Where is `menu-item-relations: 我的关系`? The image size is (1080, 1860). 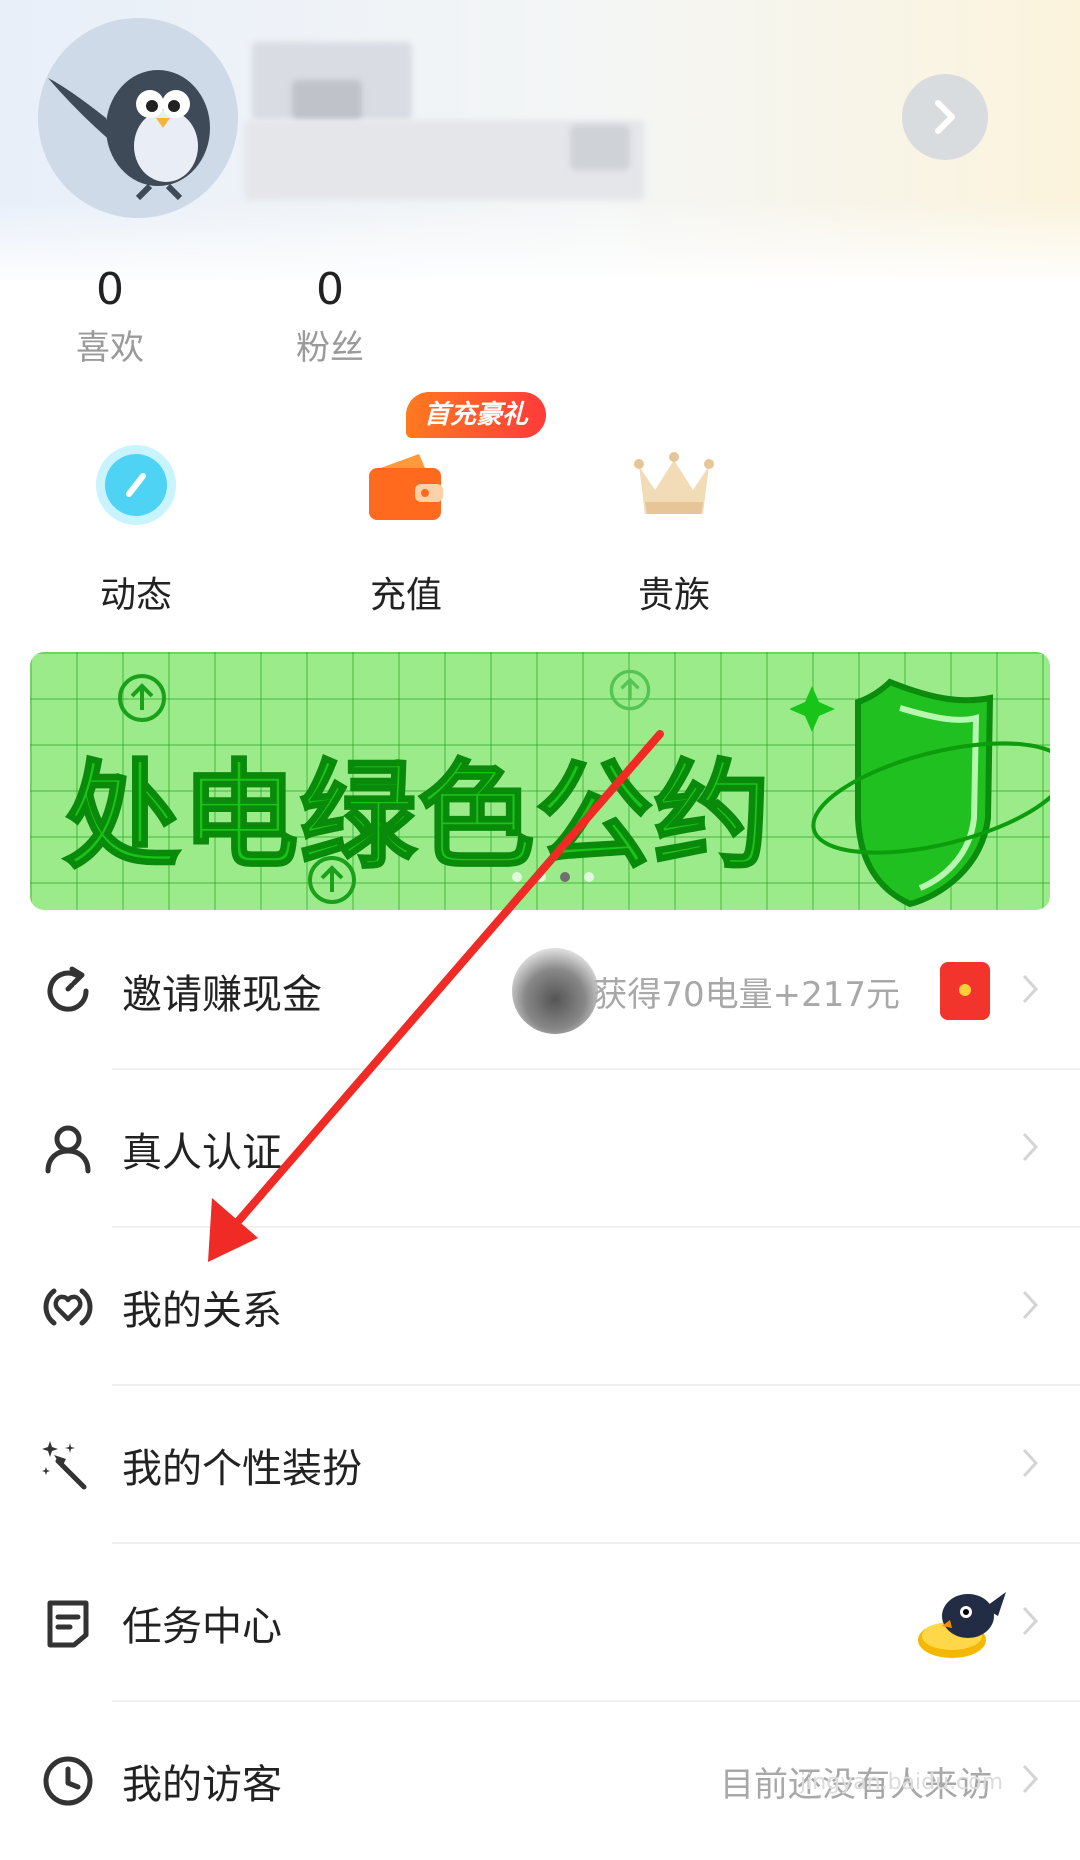 menu-item-relations: 我的关系 is located at coordinates (540, 1307).